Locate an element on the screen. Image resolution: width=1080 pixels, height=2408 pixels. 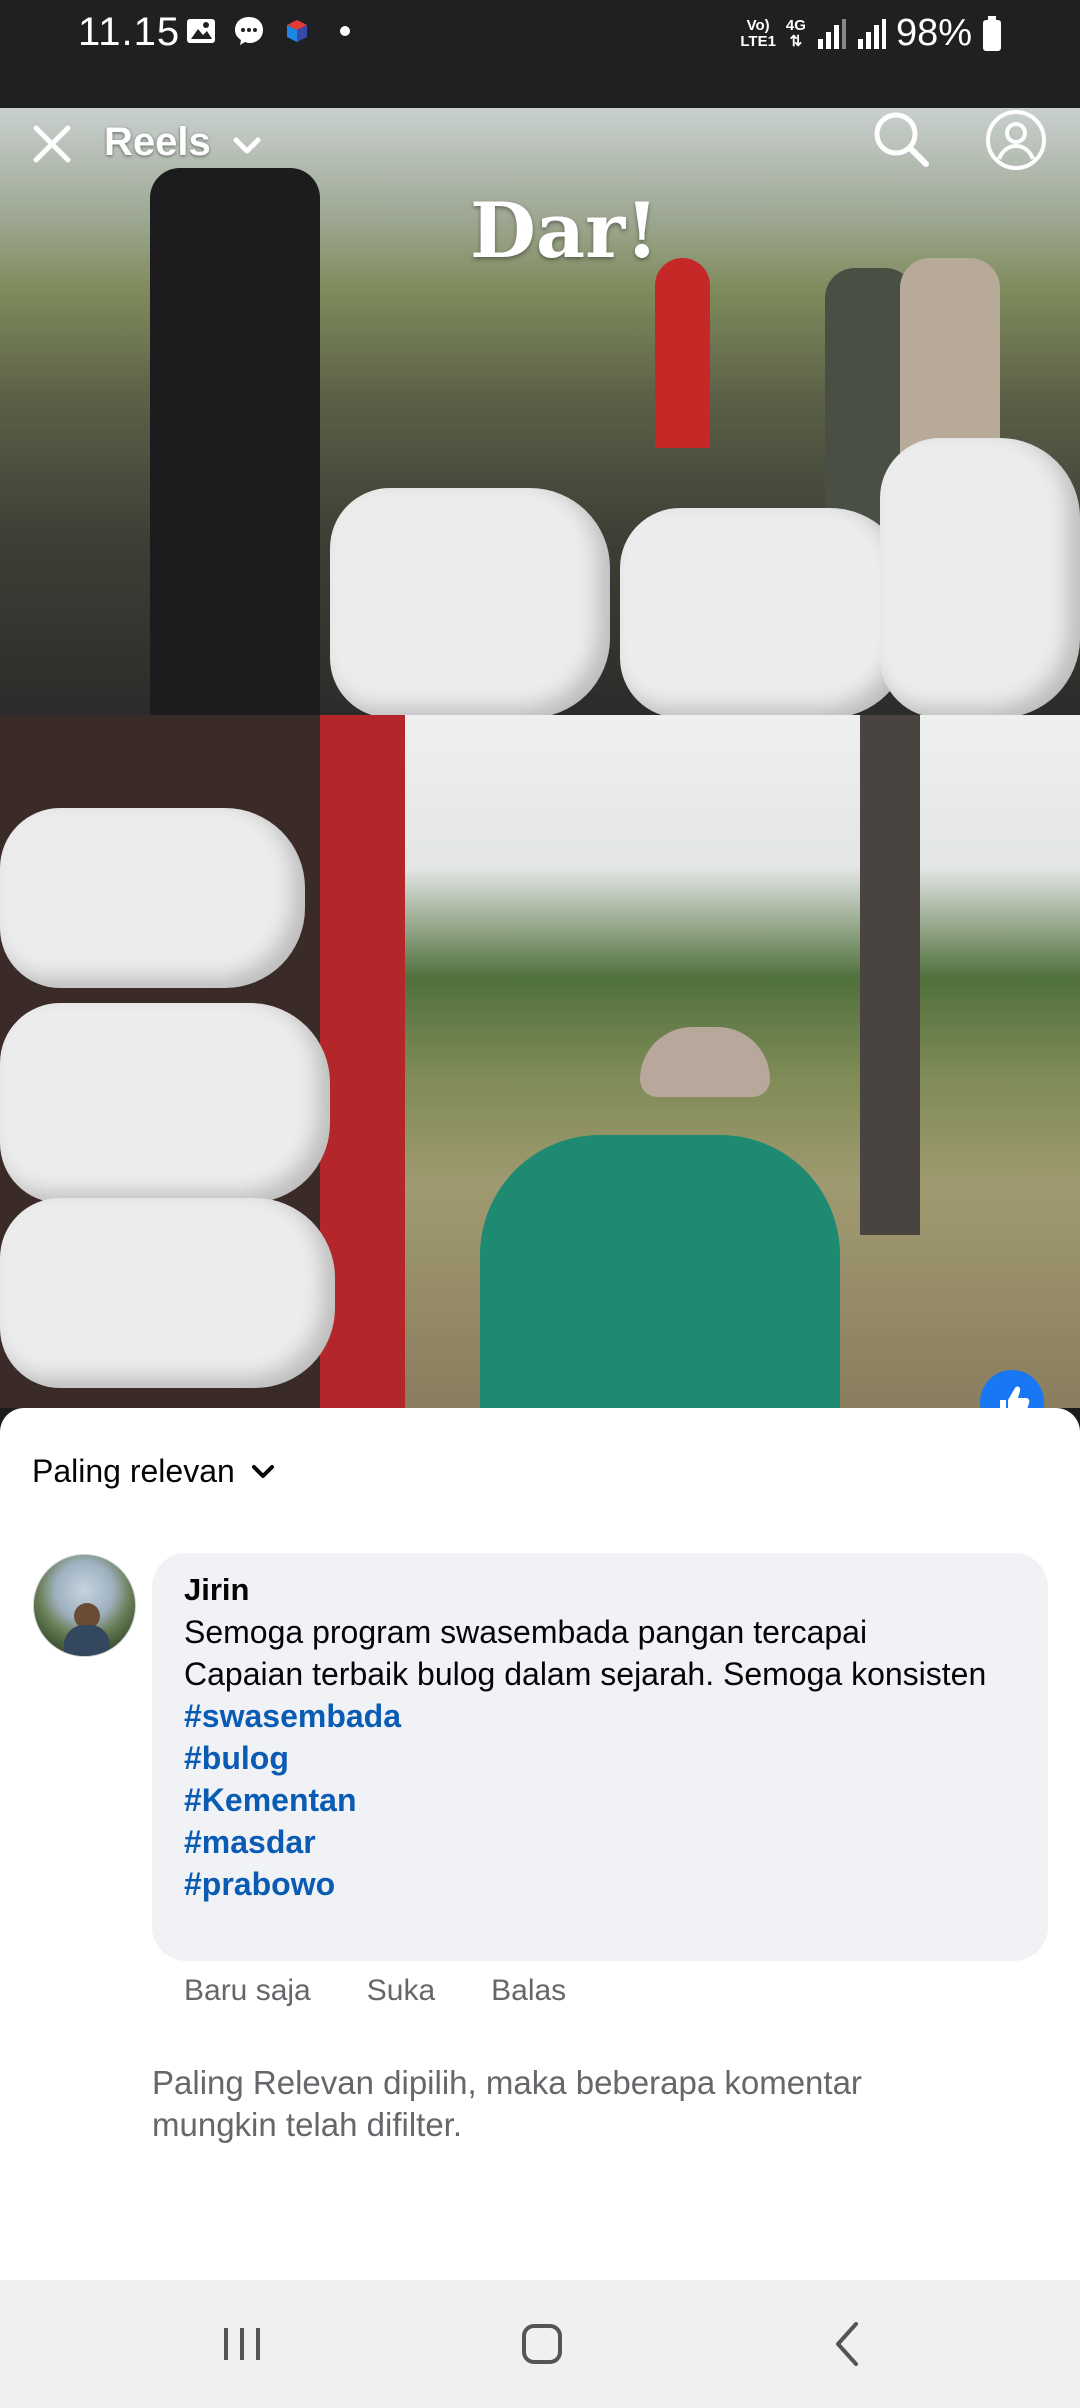
more-notifications-icon is located at coordinates (345, 31).